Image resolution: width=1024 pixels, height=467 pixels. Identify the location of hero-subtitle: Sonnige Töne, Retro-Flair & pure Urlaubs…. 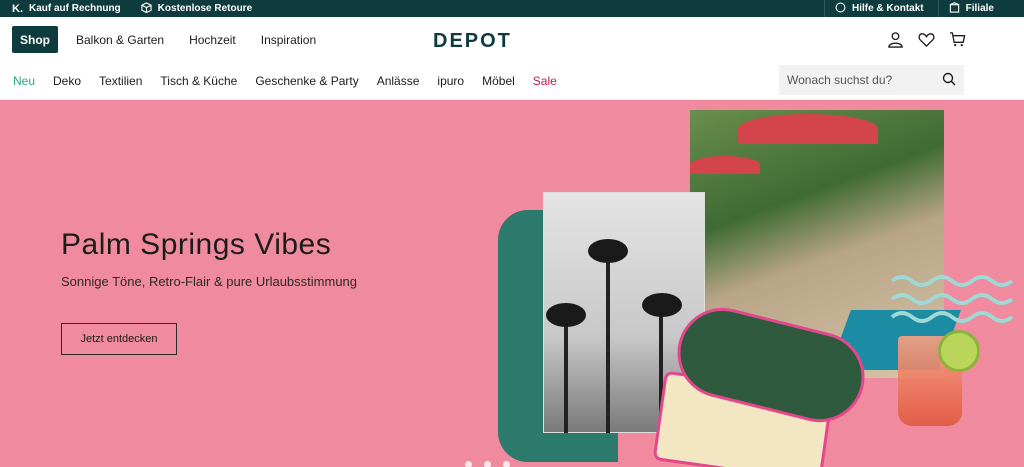
(209, 281).